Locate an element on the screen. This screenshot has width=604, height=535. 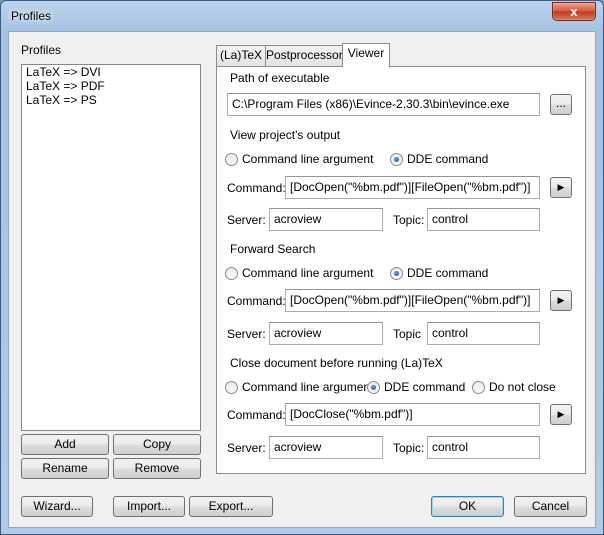
view-output-server-input: acroview is located at coordinates (326, 219).